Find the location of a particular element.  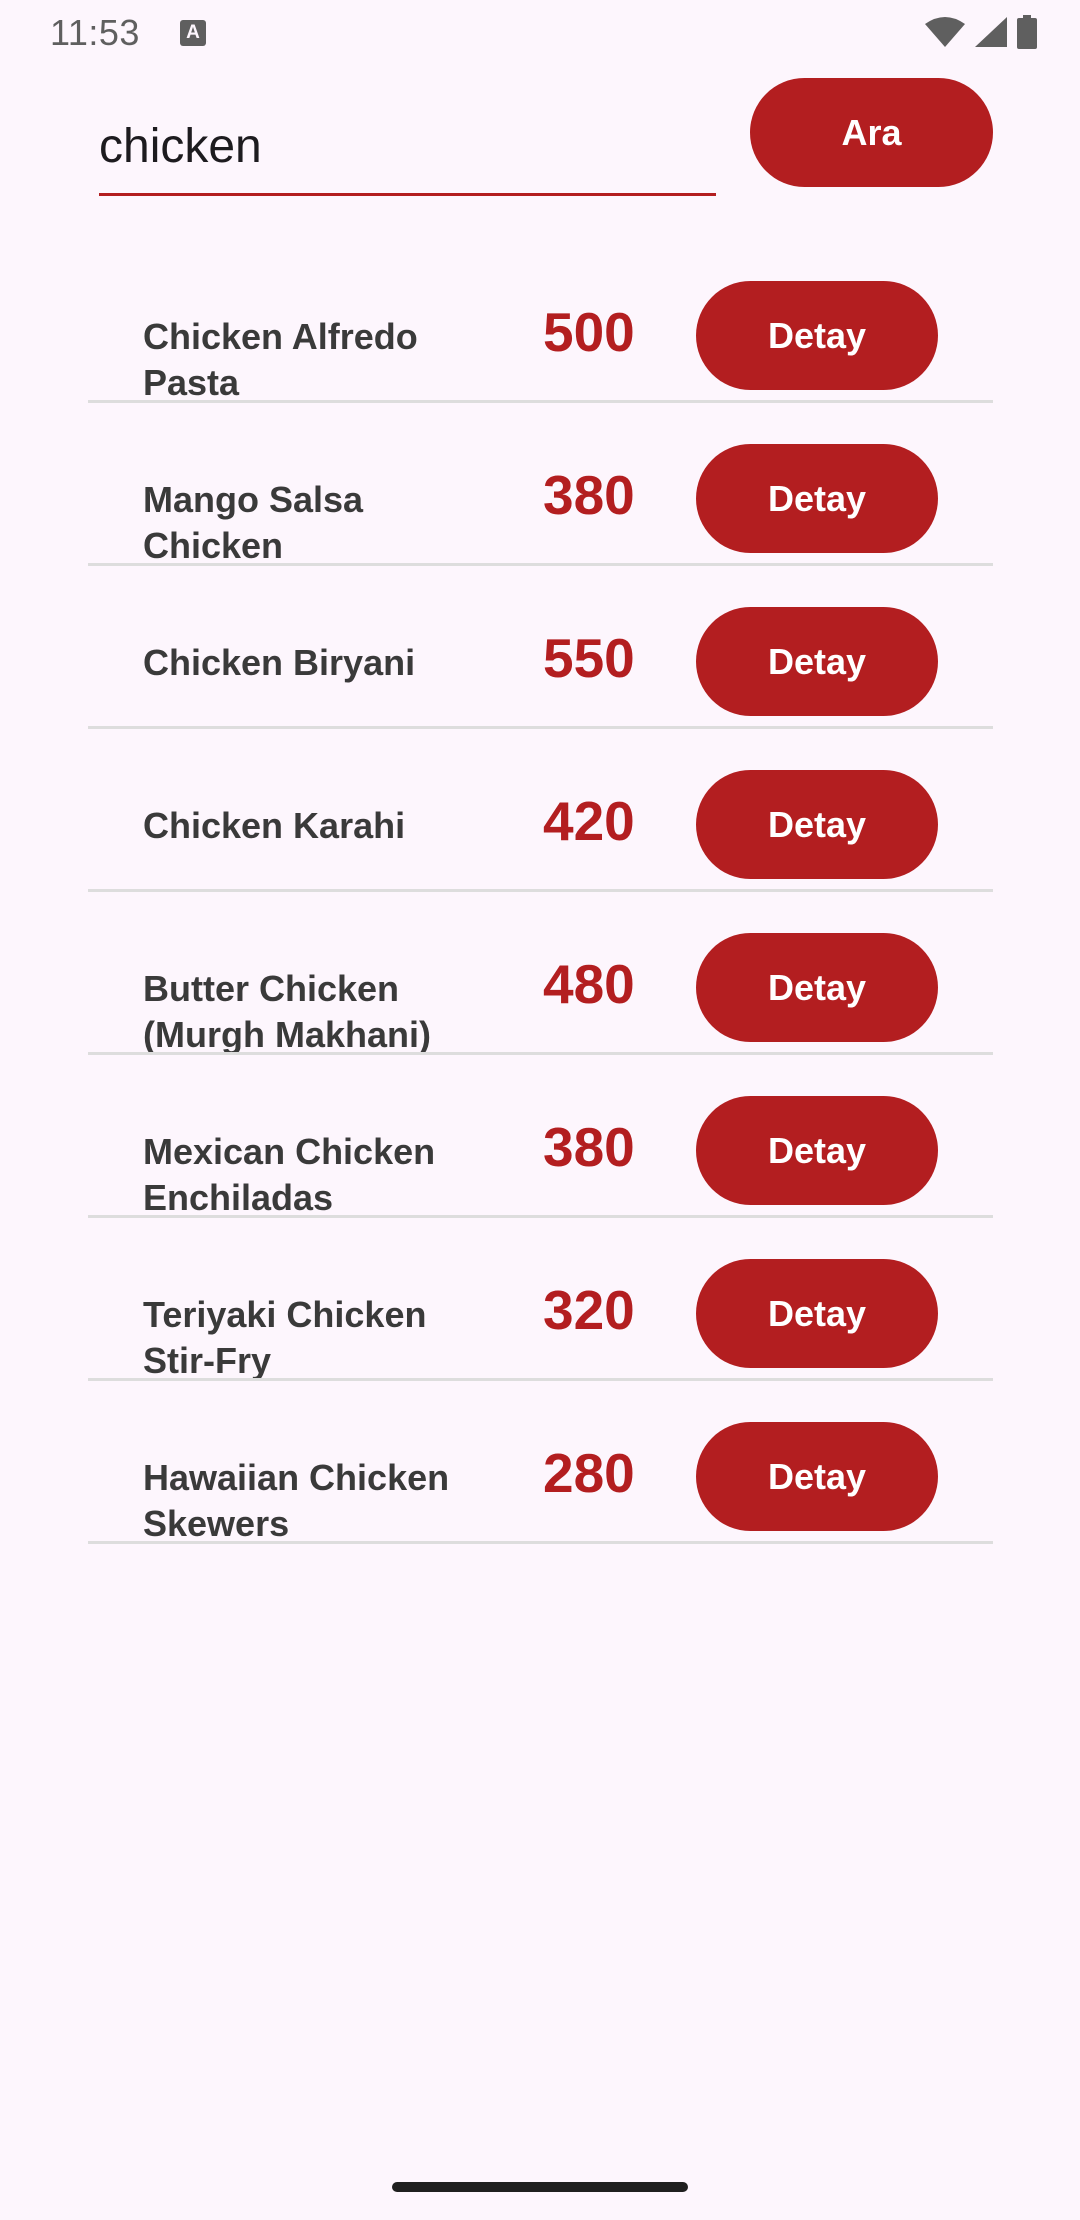

signal-icon is located at coordinates (991, 32).